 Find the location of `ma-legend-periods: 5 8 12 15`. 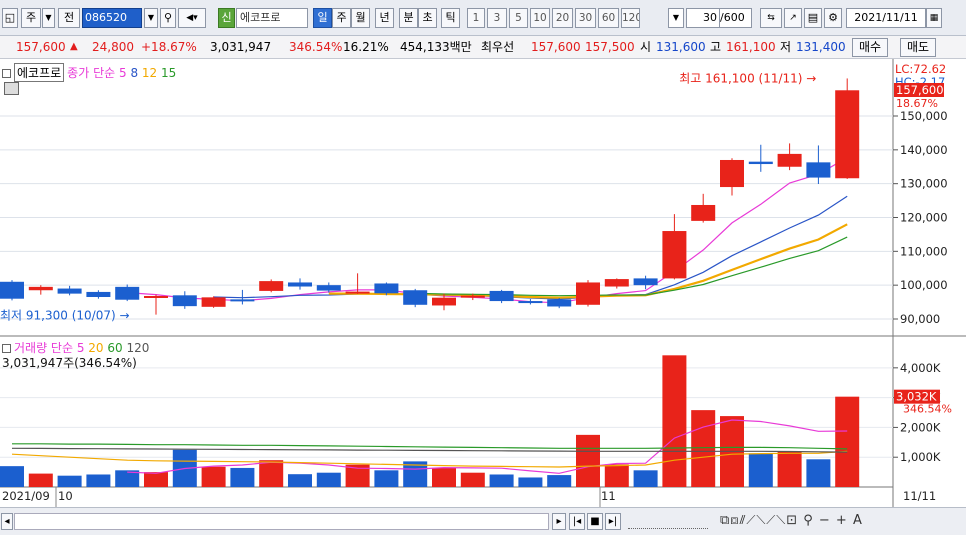

ma-legend-periods: 5 8 12 15 is located at coordinates (147, 73).